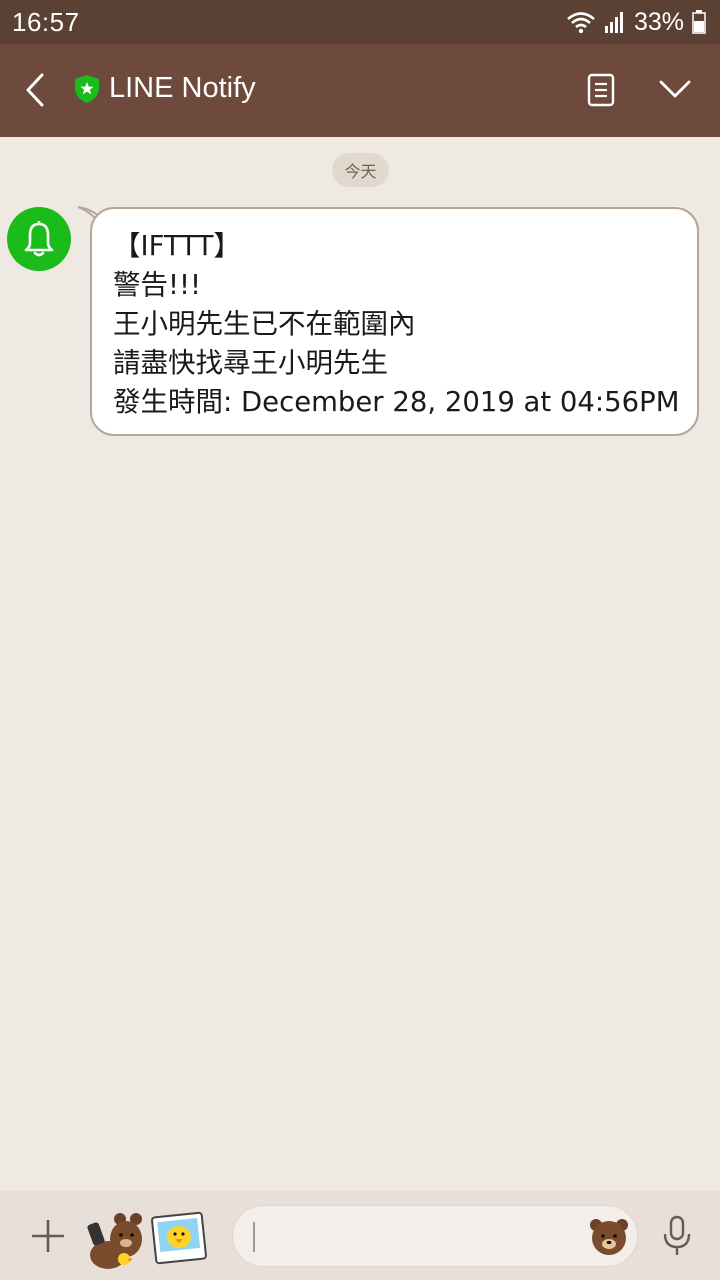 The image size is (720, 1280). What do you see at coordinates (360, 170) in the screenshot?
I see `date-separator: 今天` at bounding box center [360, 170].